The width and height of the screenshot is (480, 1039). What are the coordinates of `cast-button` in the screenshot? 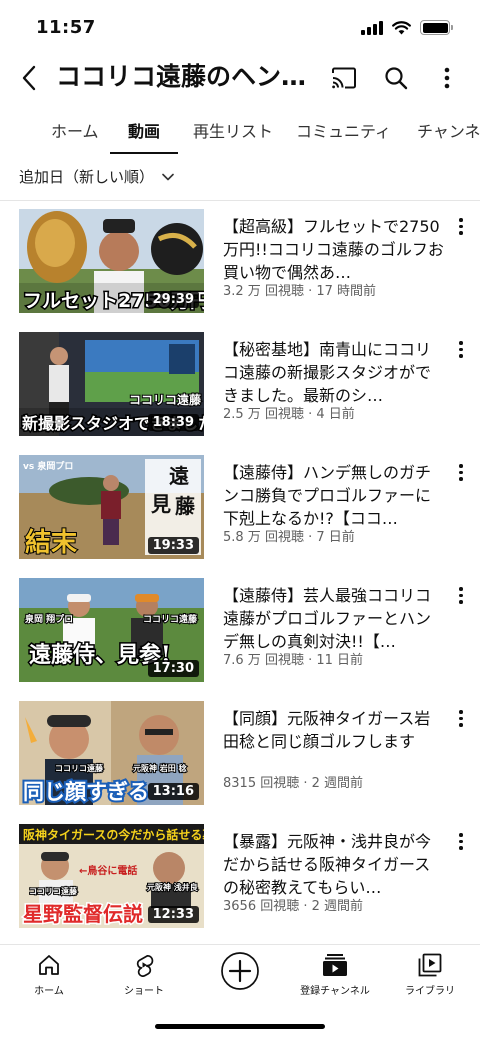 It's located at (344, 78).